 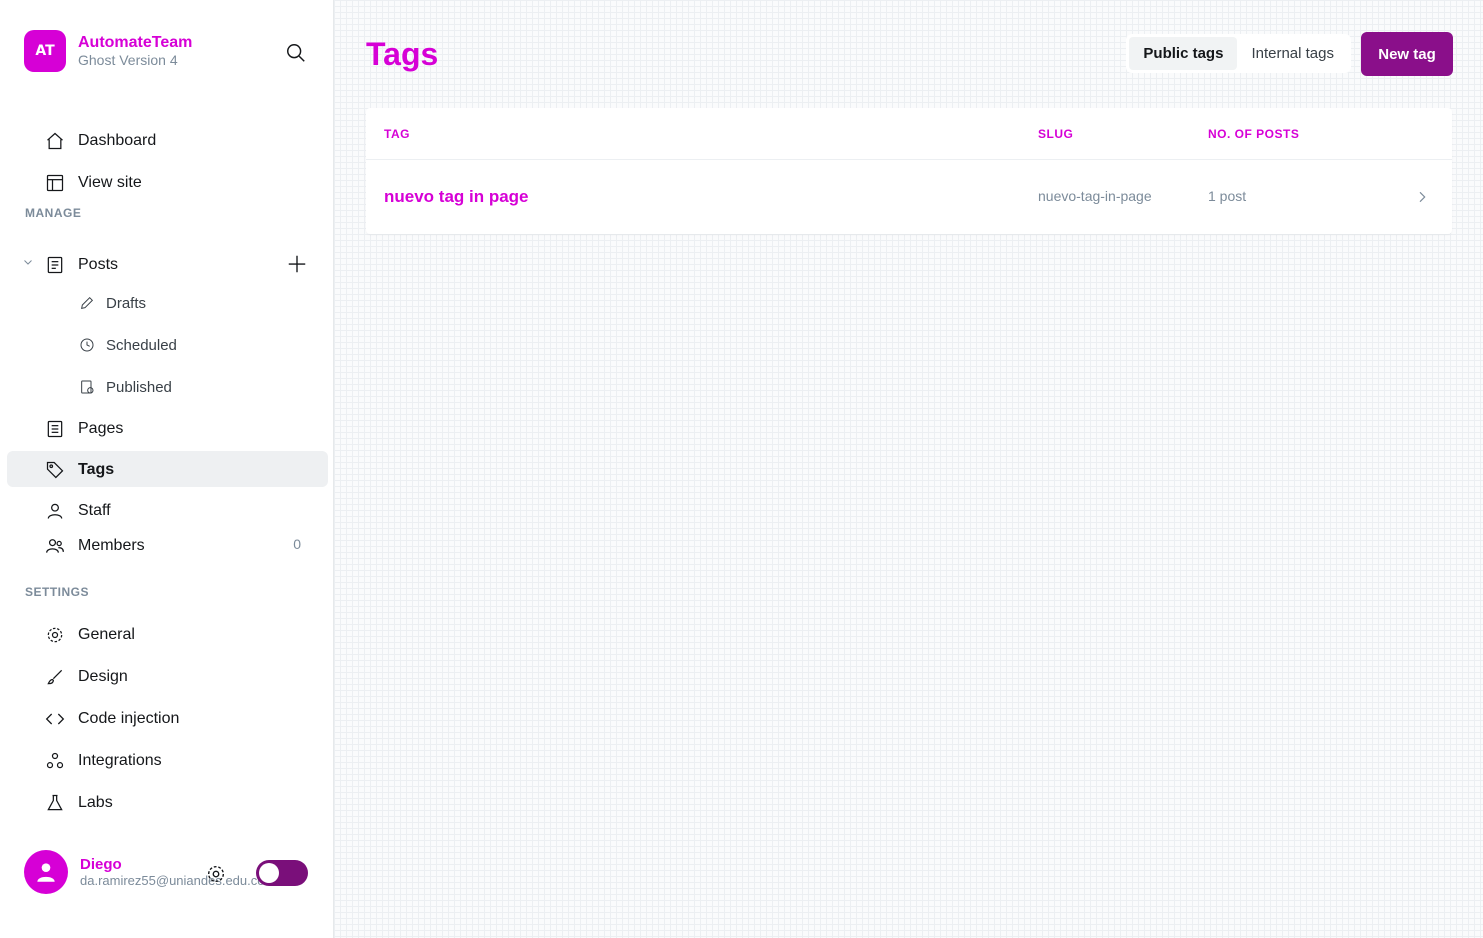 What do you see at coordinates (87, 303) in the screenshot?
I see `pencil-icon` at bounding box center [87, 303].